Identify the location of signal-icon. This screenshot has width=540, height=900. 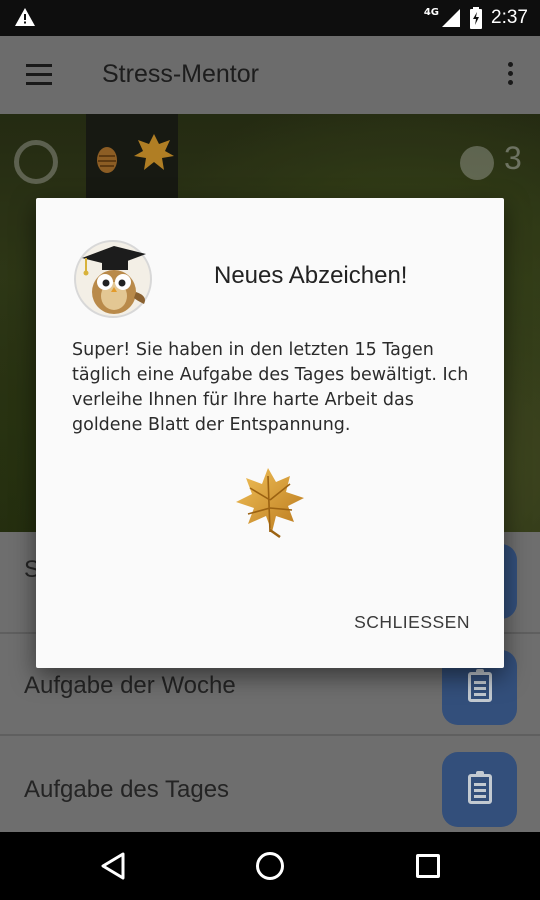
(451, 18).